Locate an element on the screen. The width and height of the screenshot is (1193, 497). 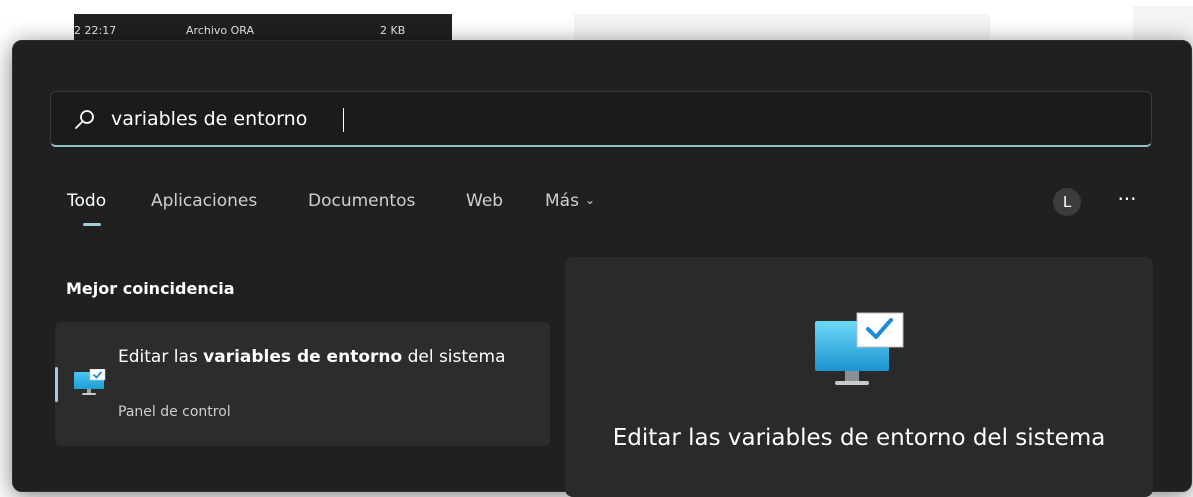
background-file-time: 2 22:17 is located at coordinates (95, 30).